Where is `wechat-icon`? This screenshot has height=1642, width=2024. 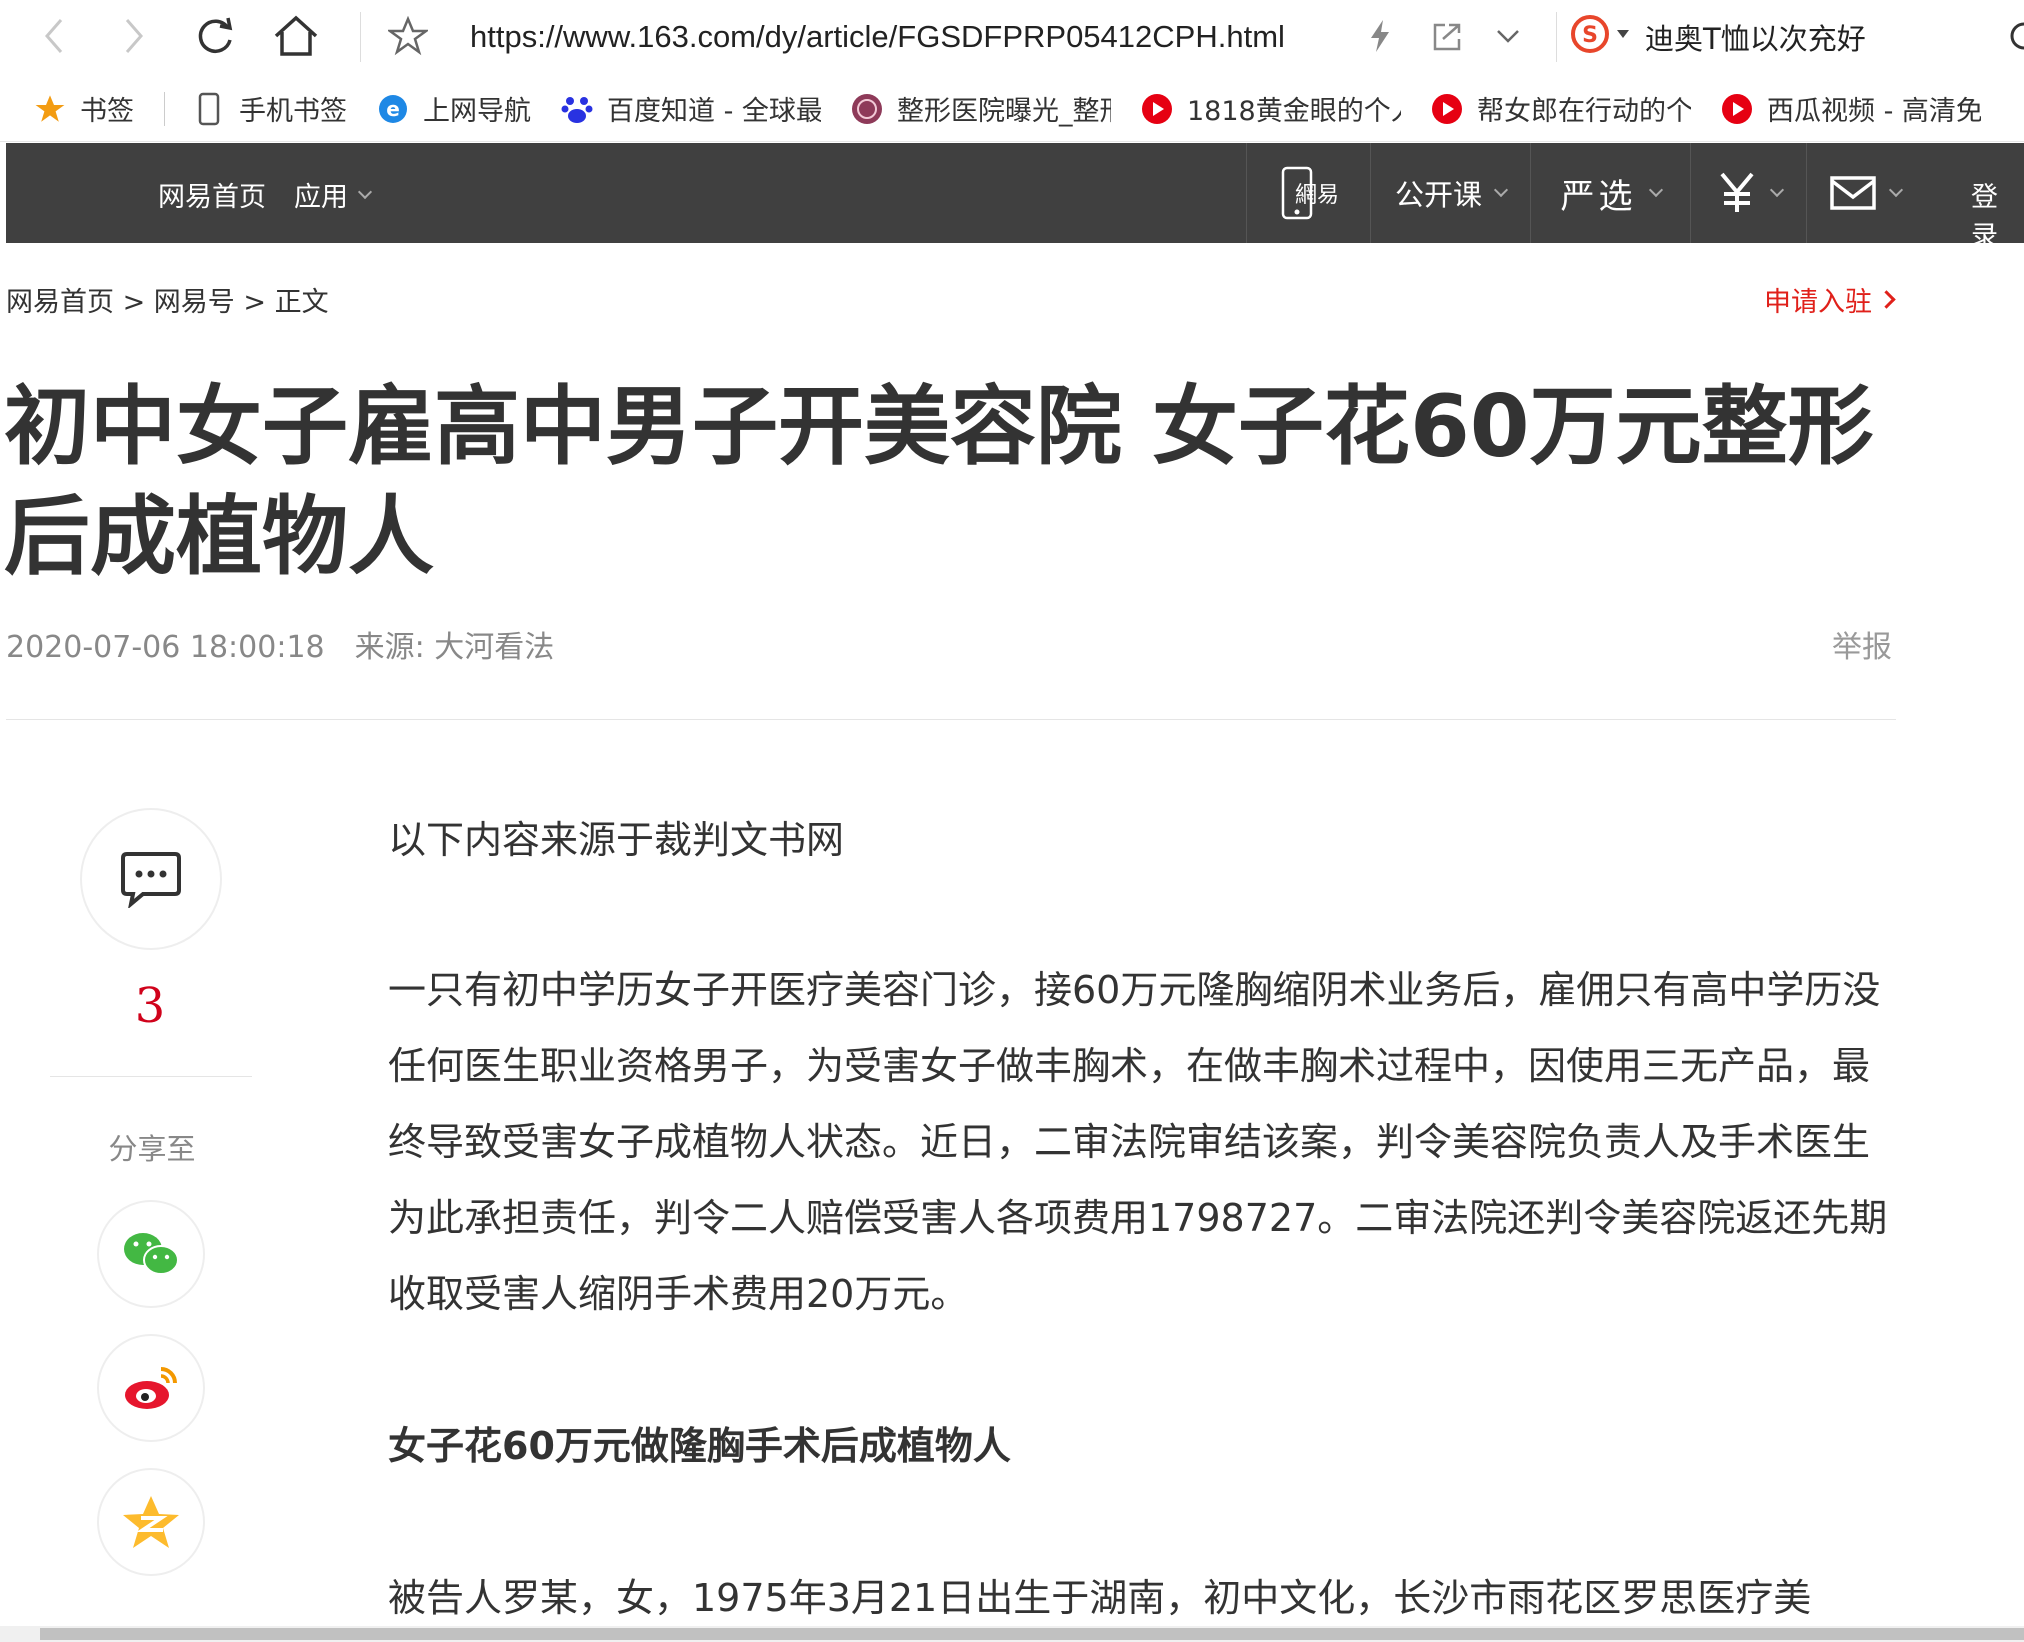 wechat-icon is located at coordinates (151, 1254).